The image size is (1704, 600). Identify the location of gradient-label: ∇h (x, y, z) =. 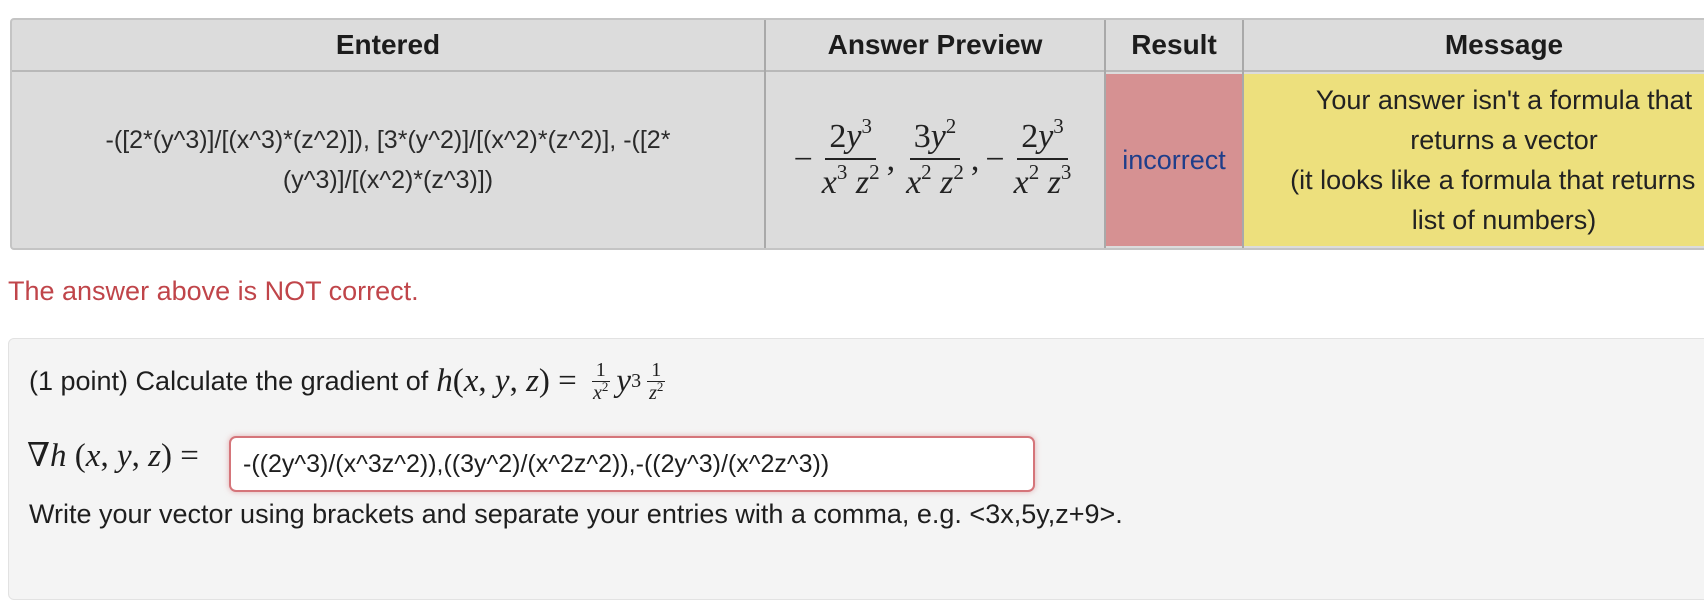
(113, 456).